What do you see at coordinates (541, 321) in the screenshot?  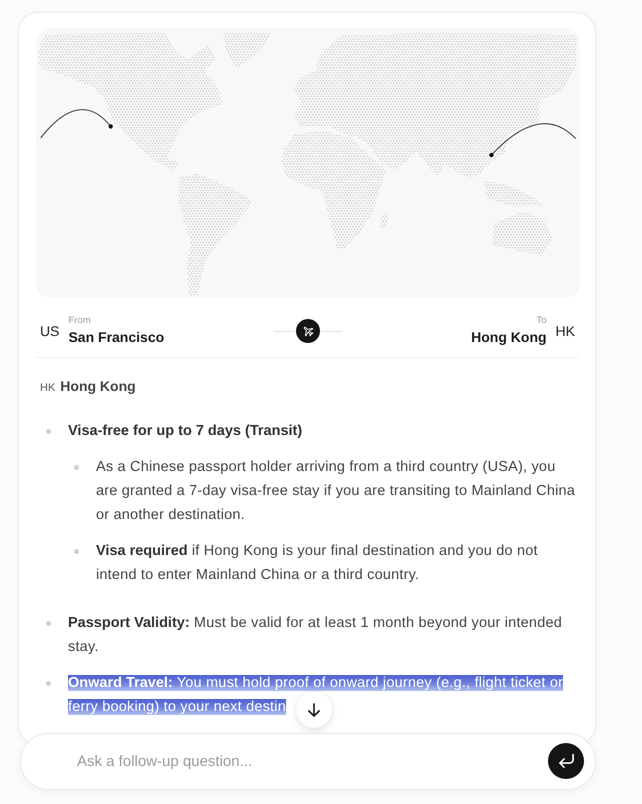 I see `direction-label: To` at bounding box center [541, 321].